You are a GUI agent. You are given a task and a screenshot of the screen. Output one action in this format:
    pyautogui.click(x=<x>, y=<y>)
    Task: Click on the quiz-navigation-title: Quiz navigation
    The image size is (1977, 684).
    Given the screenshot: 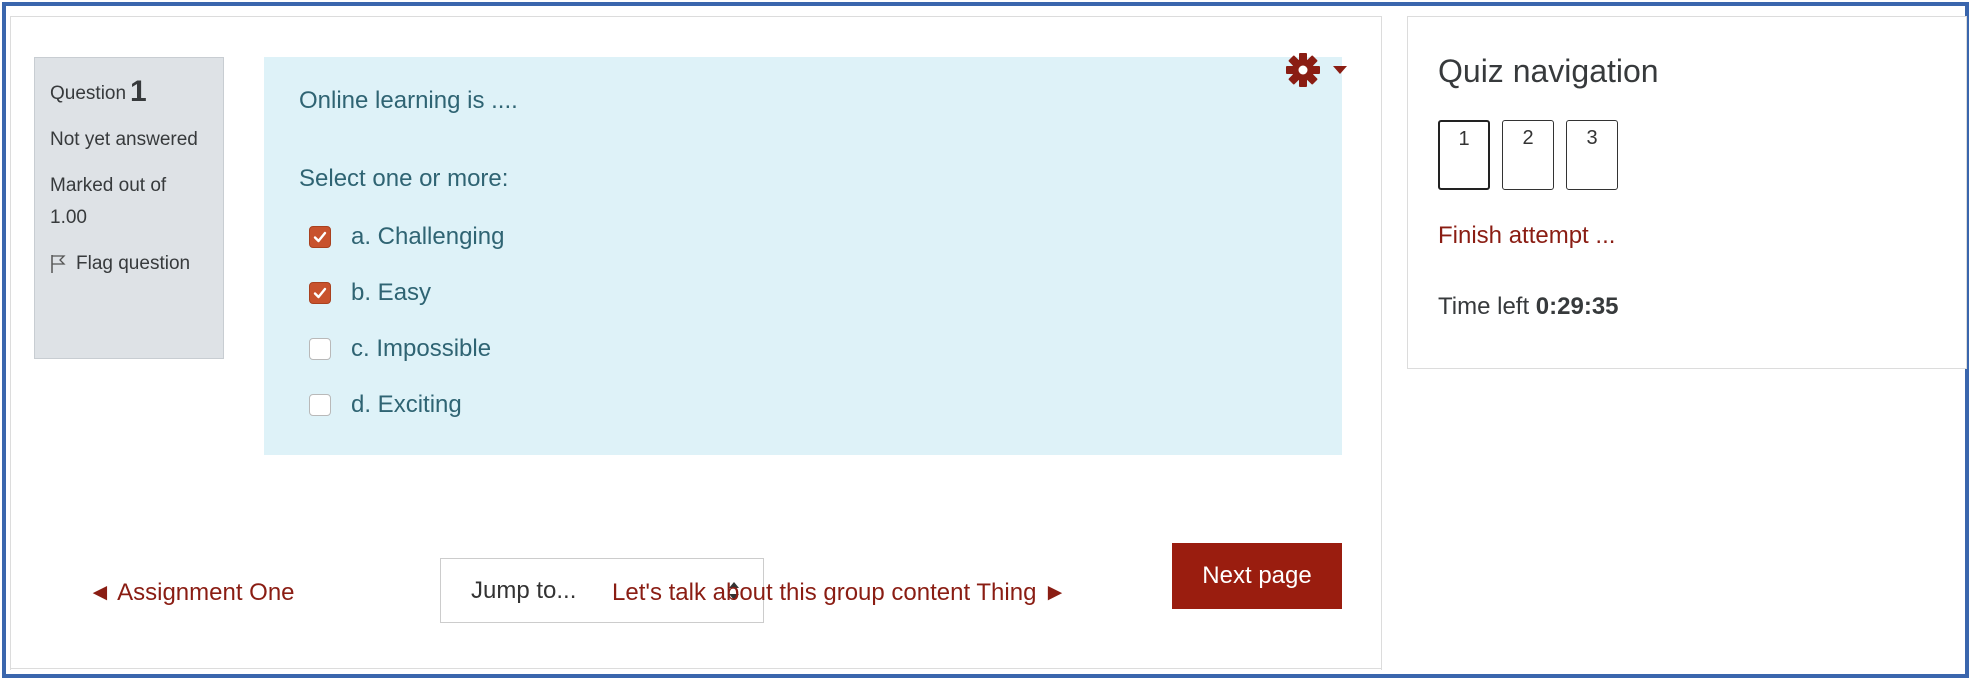 What is the action you would take?
    pyautogui.click(x=1548, y=71)
    